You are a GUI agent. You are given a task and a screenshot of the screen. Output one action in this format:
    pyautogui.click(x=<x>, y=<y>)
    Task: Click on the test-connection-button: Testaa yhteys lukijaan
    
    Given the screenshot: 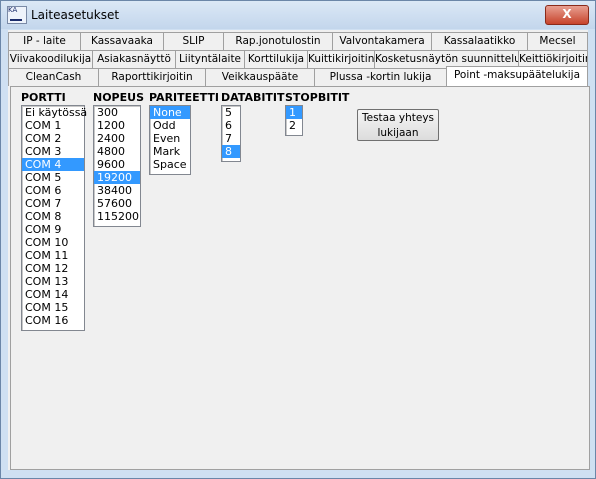 What is the action you would take?
    pyautogui.click(x=398, y=125)
    